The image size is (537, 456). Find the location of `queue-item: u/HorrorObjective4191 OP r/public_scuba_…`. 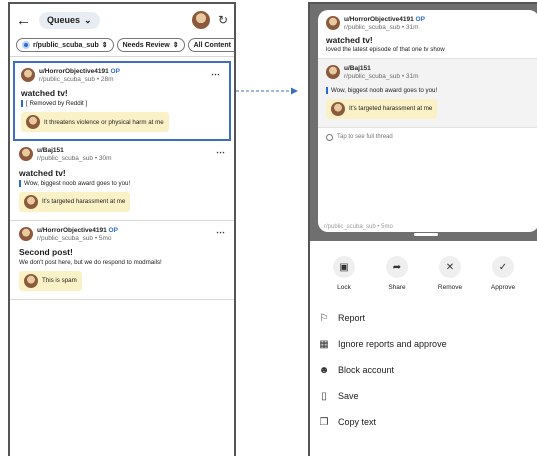

queue-item: u/HorrorObjective4191 OP r/public_scuba_… is located at coordinates (122, 260).